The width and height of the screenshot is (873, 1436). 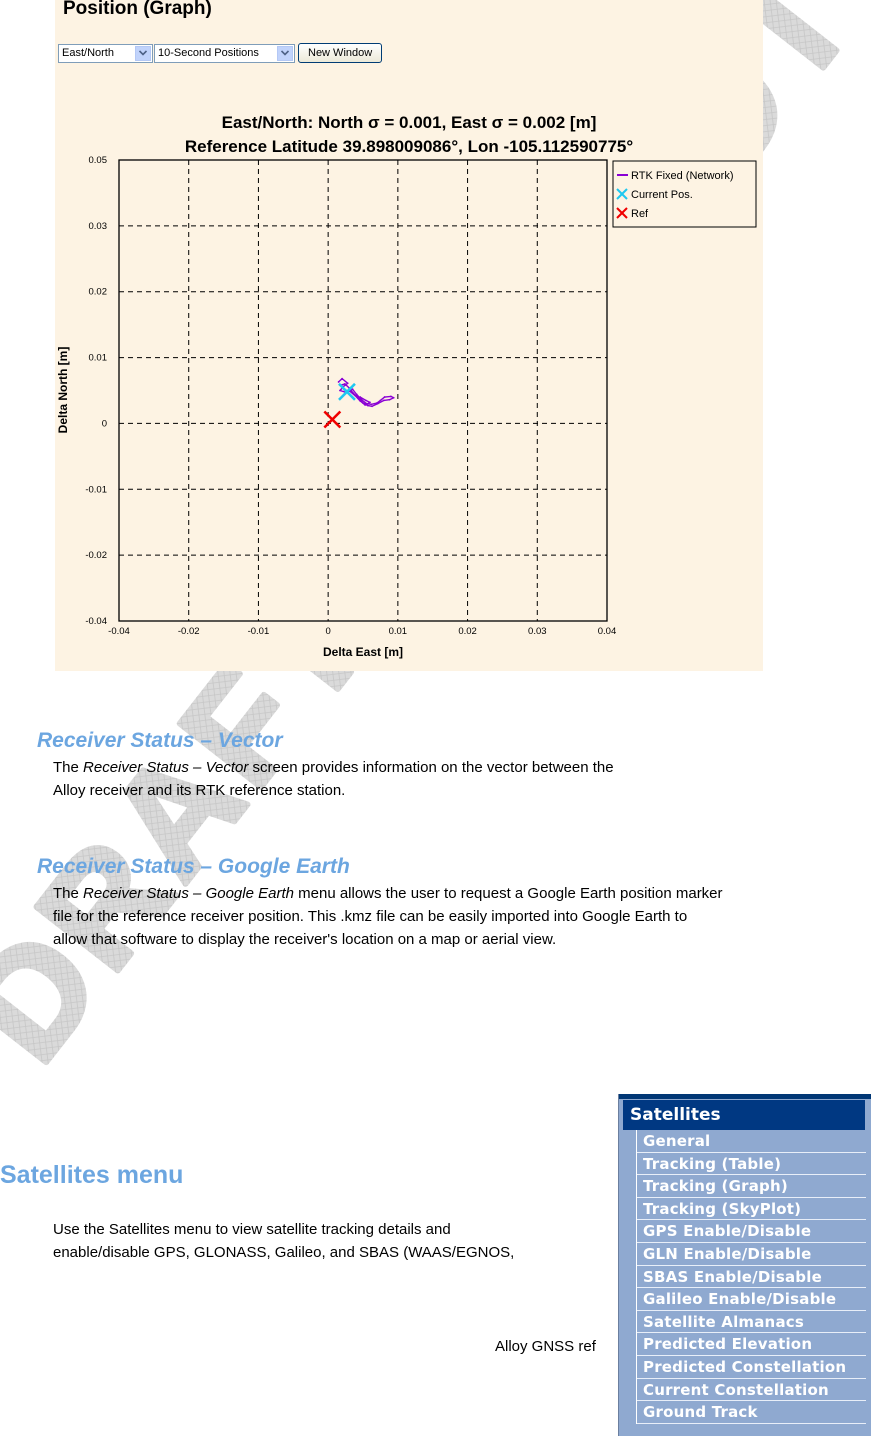 What do you see at coordinates (744, 1115) in the screenshot?
I see `menu-header-satellites: Satellites` at bounding box center [744, 1115].